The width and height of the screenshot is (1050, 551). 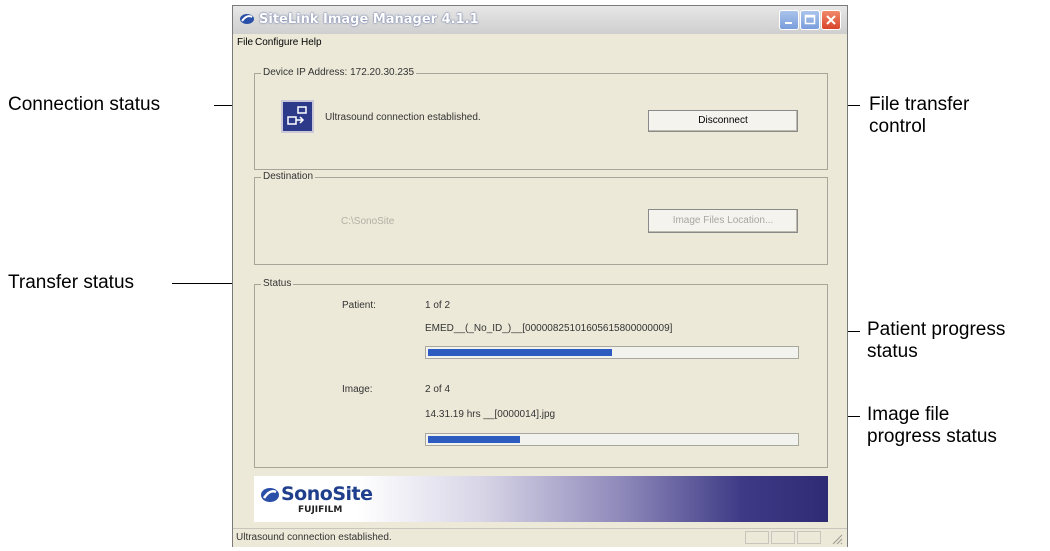 I want to click on connection-status-icon, so click(x=297, y=116).